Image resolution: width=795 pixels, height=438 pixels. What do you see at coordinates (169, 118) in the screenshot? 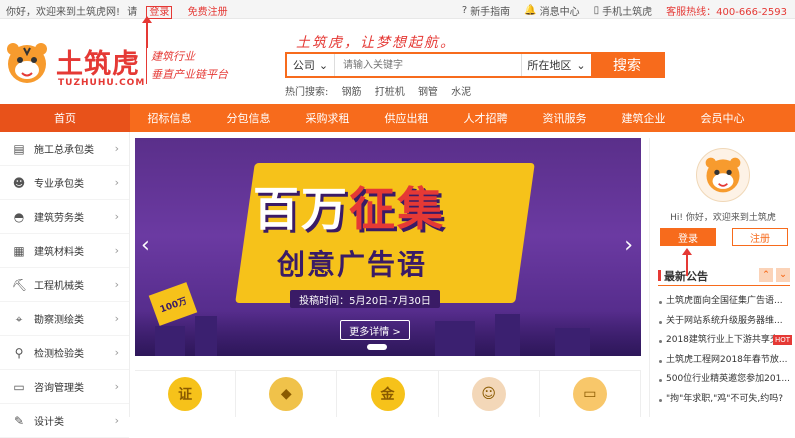
I see `nav-bids: 招标信息` at bounding box center [169, 118].